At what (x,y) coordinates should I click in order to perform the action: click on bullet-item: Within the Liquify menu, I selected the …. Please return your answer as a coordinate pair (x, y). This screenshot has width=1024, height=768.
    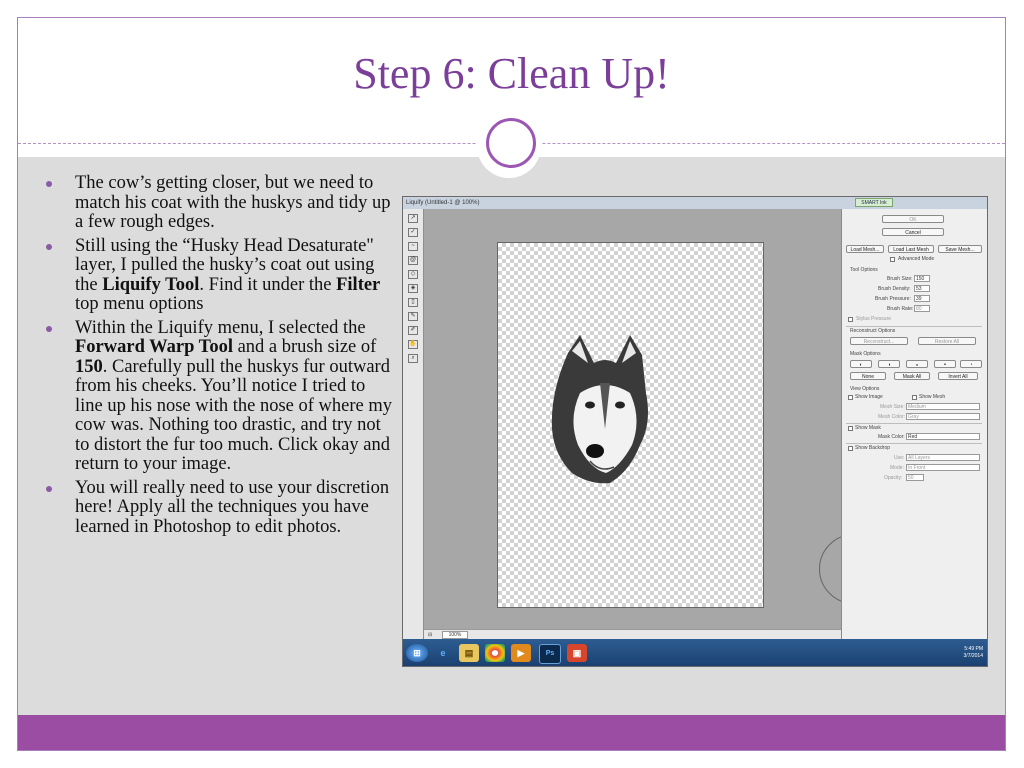
    Looking at the image, I should click on (219, 396).